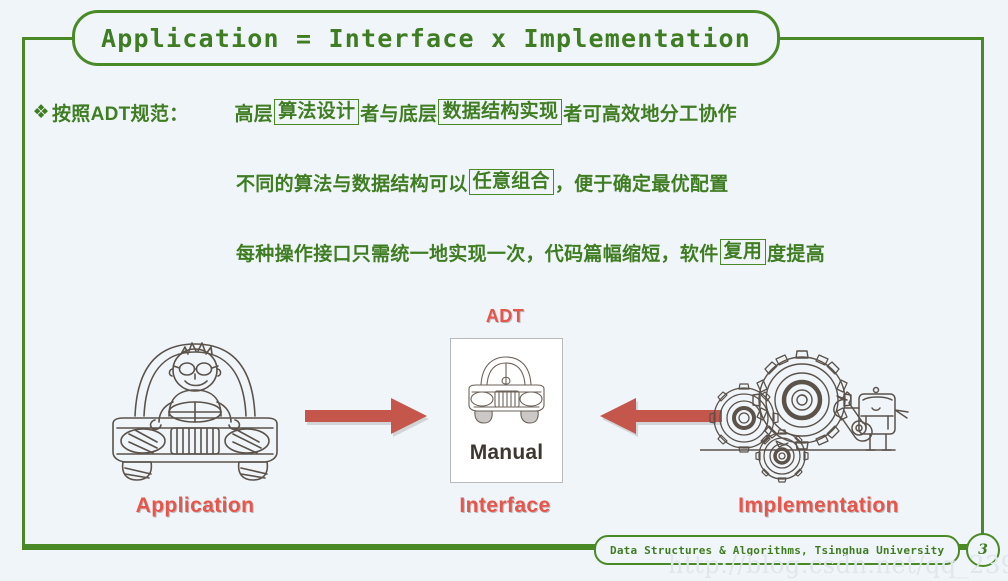 This screenshot has width=1008, height=581. What do you see at coordinates (506, 452) in the screenshot?
I see `manual-title-text: Manual` at bounding box center [506, 452].